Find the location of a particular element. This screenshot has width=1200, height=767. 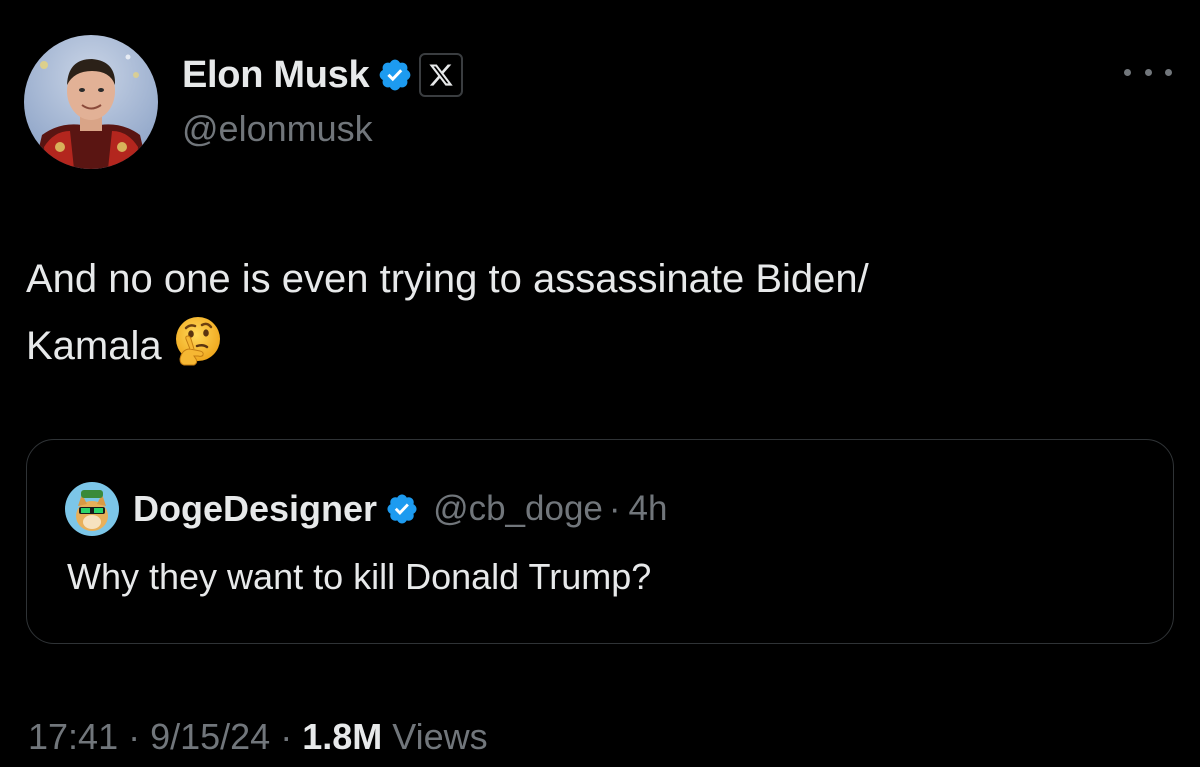

tweet-text-line: Kamala is located at coordinates (586, 346).